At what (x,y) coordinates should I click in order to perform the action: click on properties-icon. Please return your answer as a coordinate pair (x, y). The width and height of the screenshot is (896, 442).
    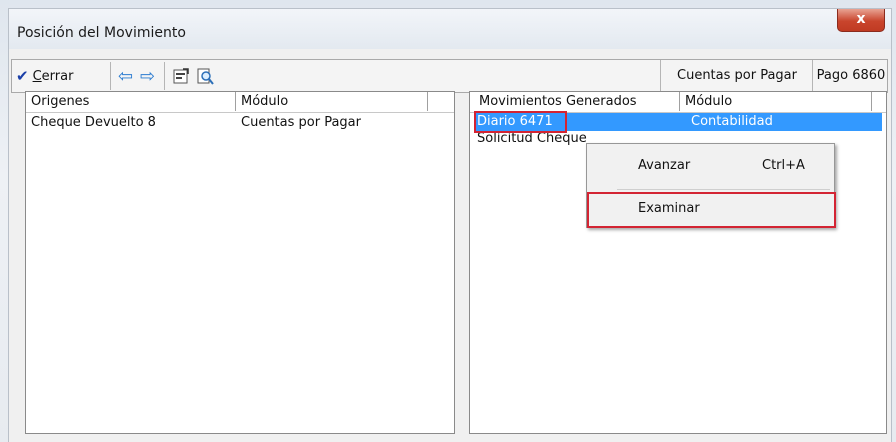
    Looking at the image, I should click on (181, 76).